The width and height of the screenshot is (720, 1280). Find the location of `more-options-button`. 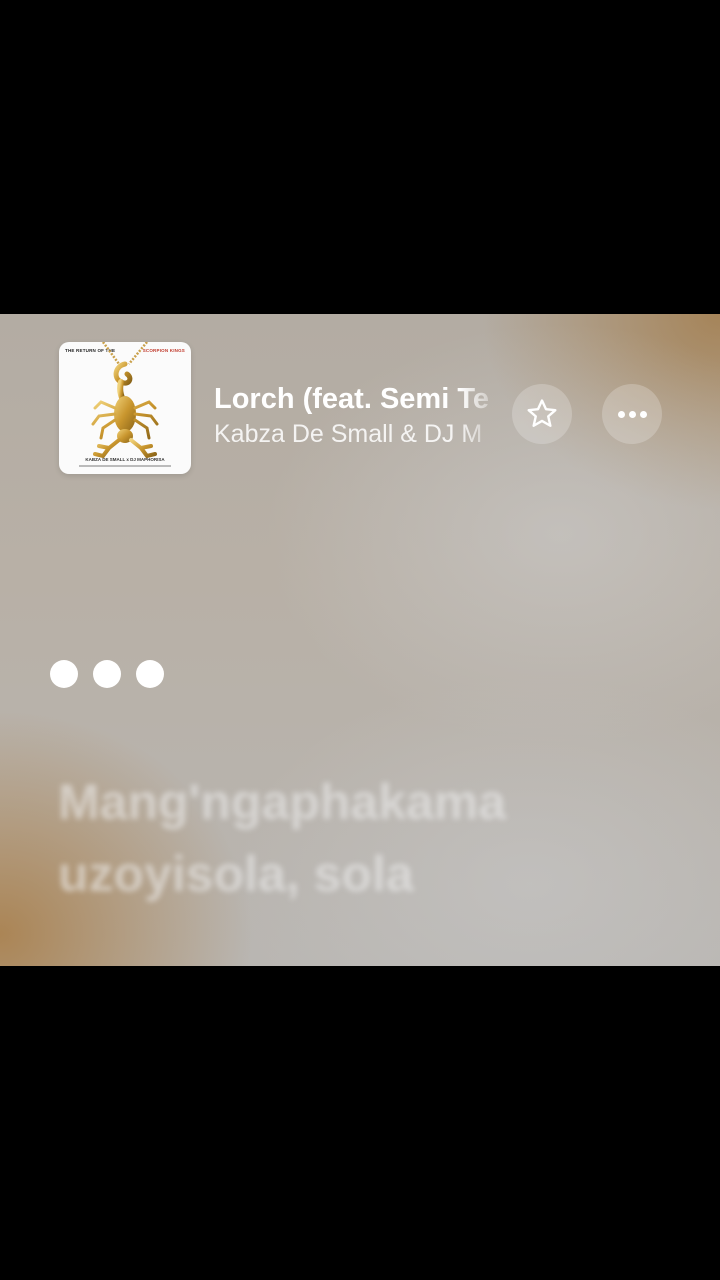

more-options-button is located at coordinates (632, 414).